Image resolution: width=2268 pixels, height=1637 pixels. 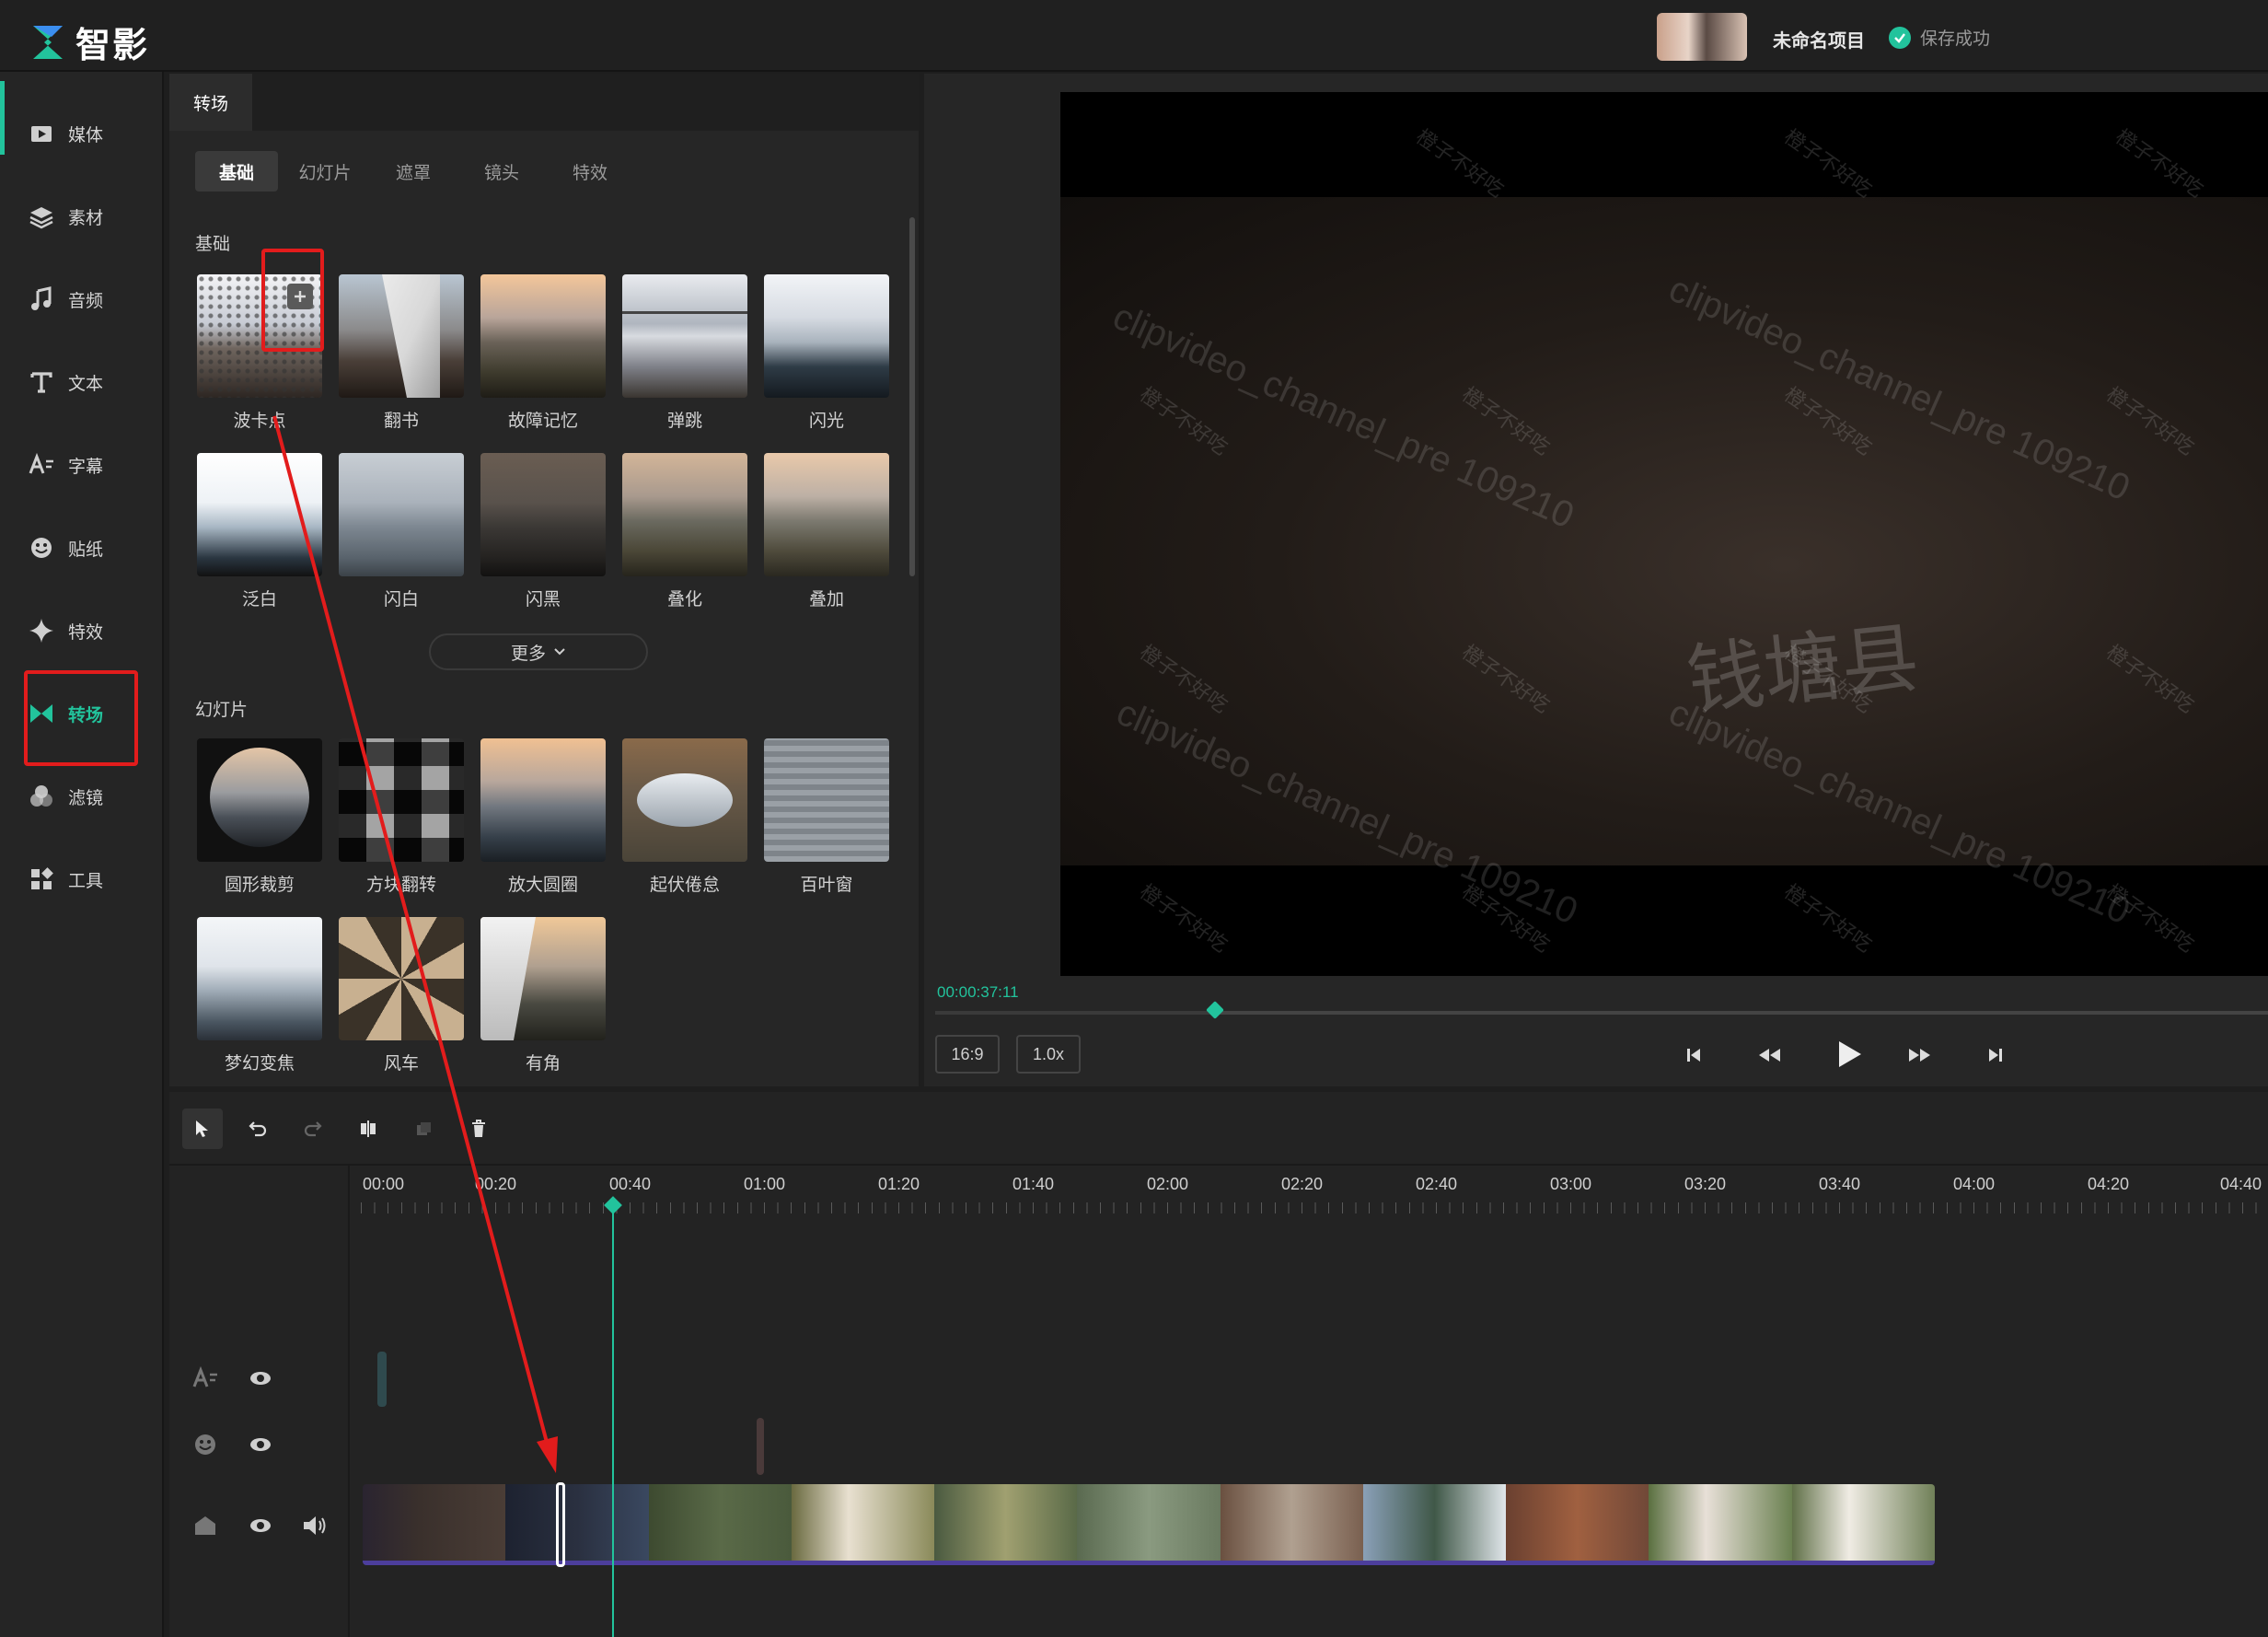 What do you see at coordinates (384, 1184) in the screenshot?
I see `tick-label: 00:00` at bounding box center [384, 1184].